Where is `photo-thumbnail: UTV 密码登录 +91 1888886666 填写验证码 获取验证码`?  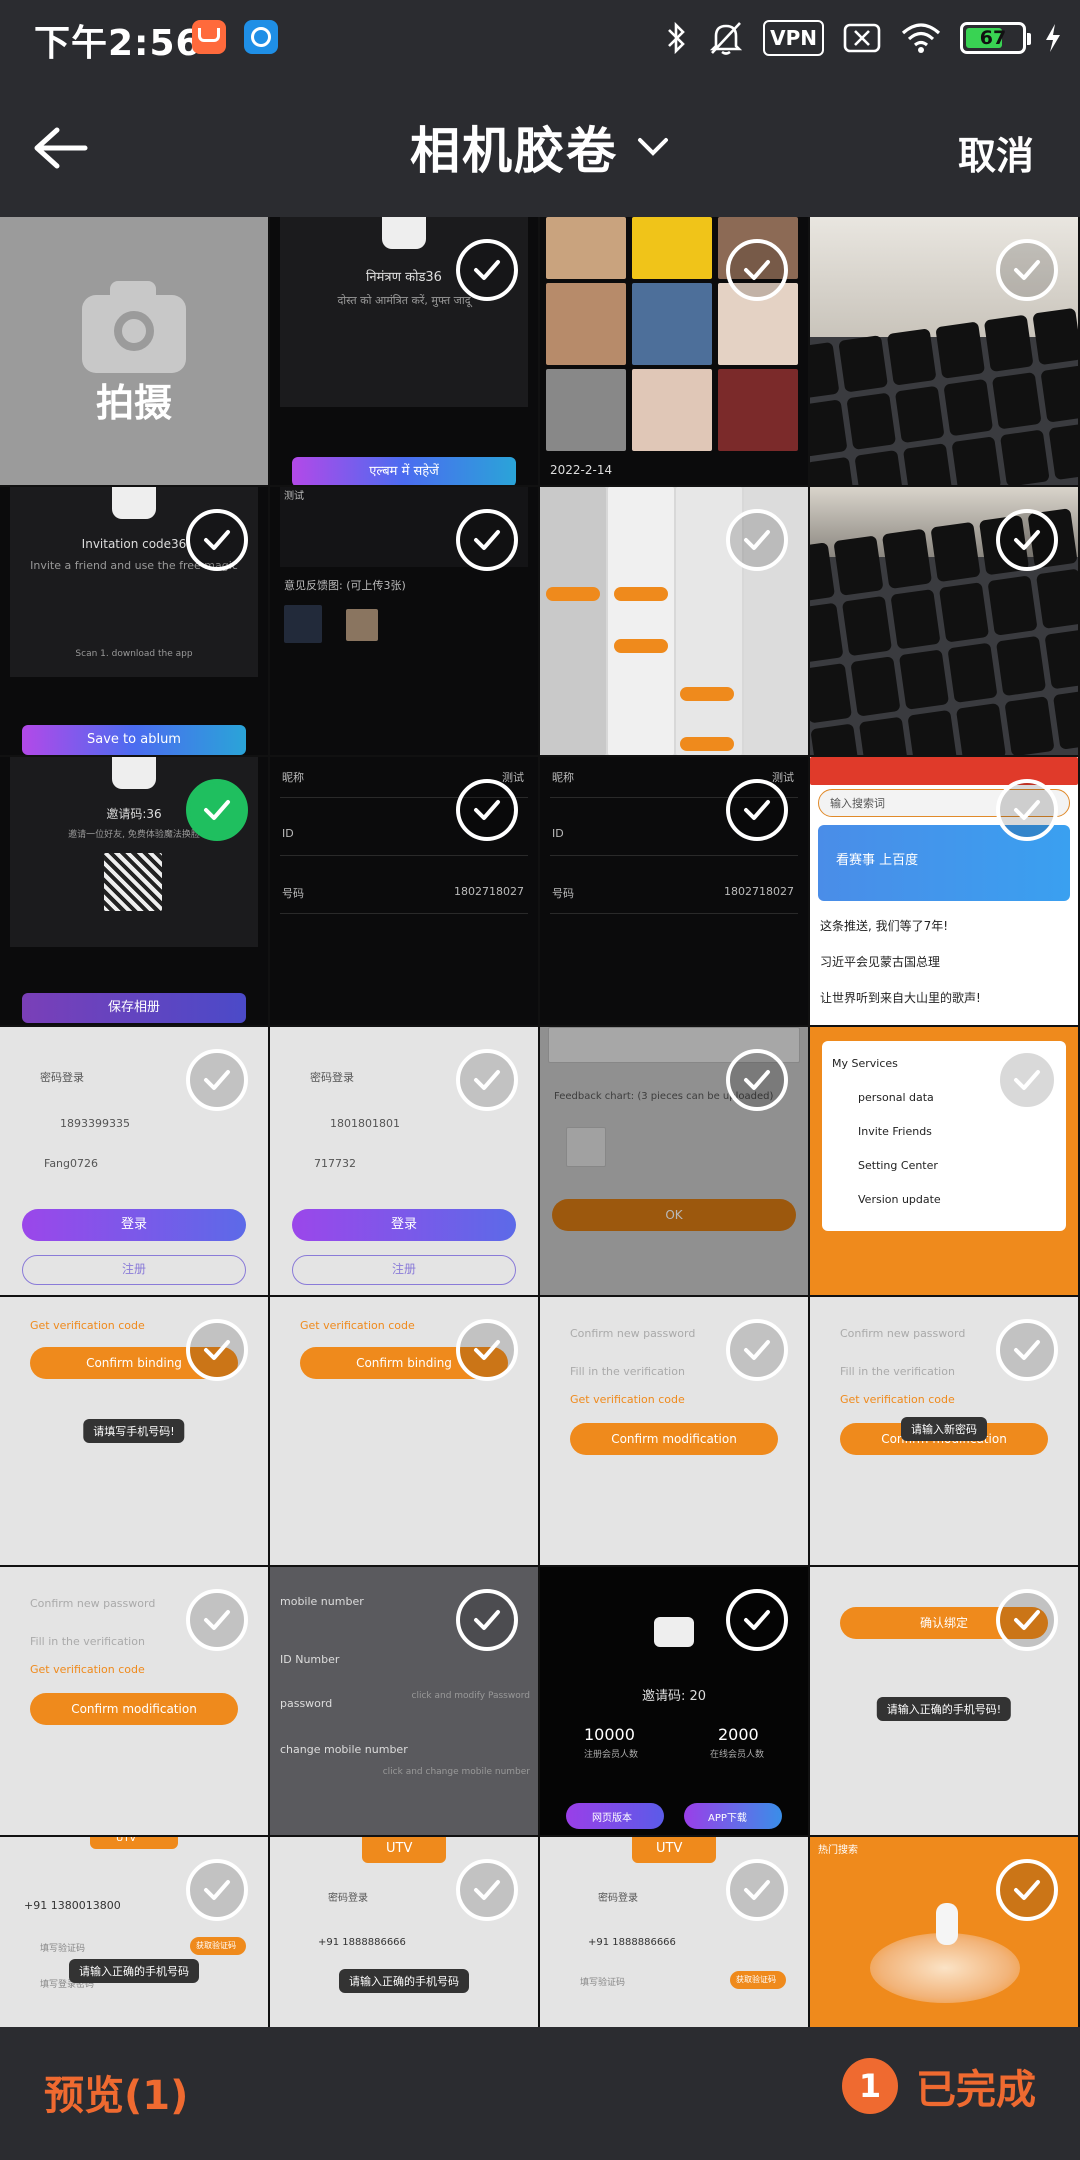 photo-thumbnail: UTV 密码登录 +91 1888886666 填写验证码 获取验证码 is located at coordinates (674, 1932).